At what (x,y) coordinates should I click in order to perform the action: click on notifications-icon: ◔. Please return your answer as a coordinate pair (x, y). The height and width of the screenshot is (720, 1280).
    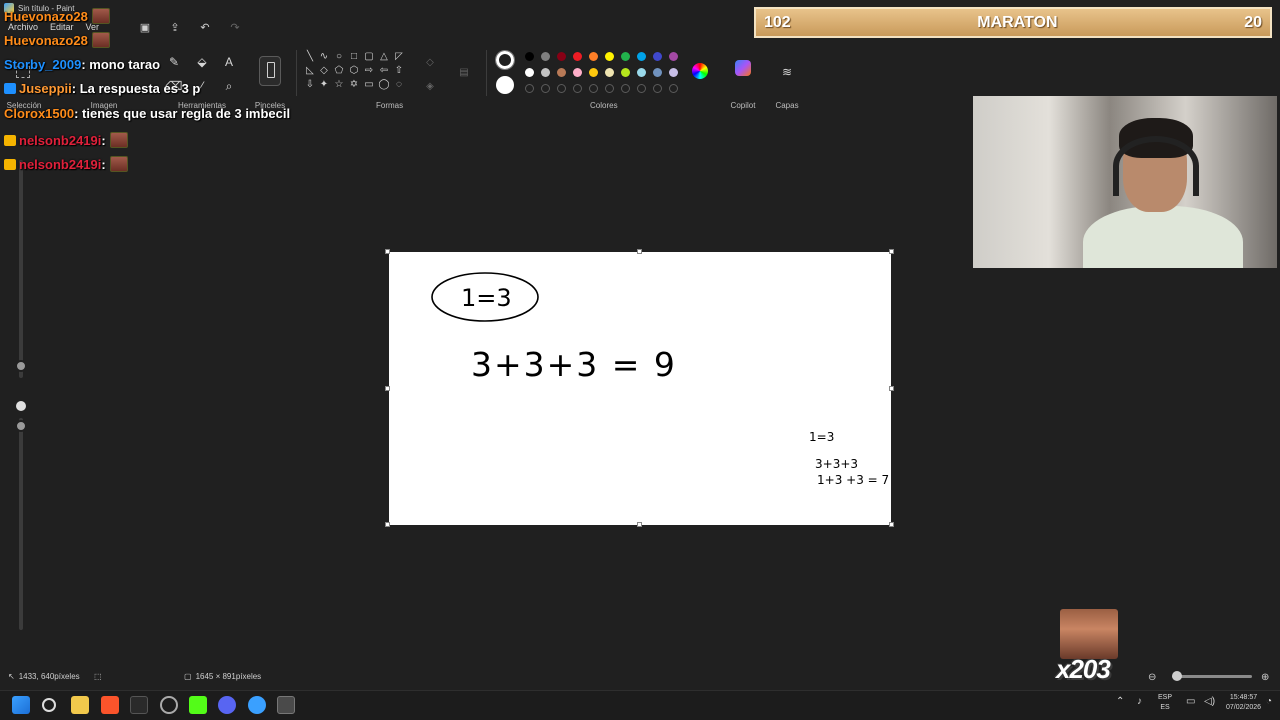
    Looking at the image, I should click on (1269, 702).